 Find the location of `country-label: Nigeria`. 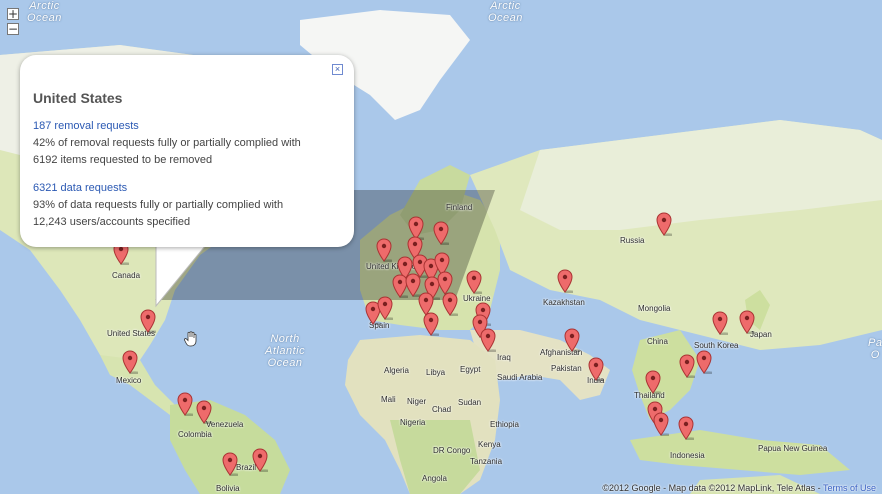

country-label: Nigeria is located at coordinates (413, 422).